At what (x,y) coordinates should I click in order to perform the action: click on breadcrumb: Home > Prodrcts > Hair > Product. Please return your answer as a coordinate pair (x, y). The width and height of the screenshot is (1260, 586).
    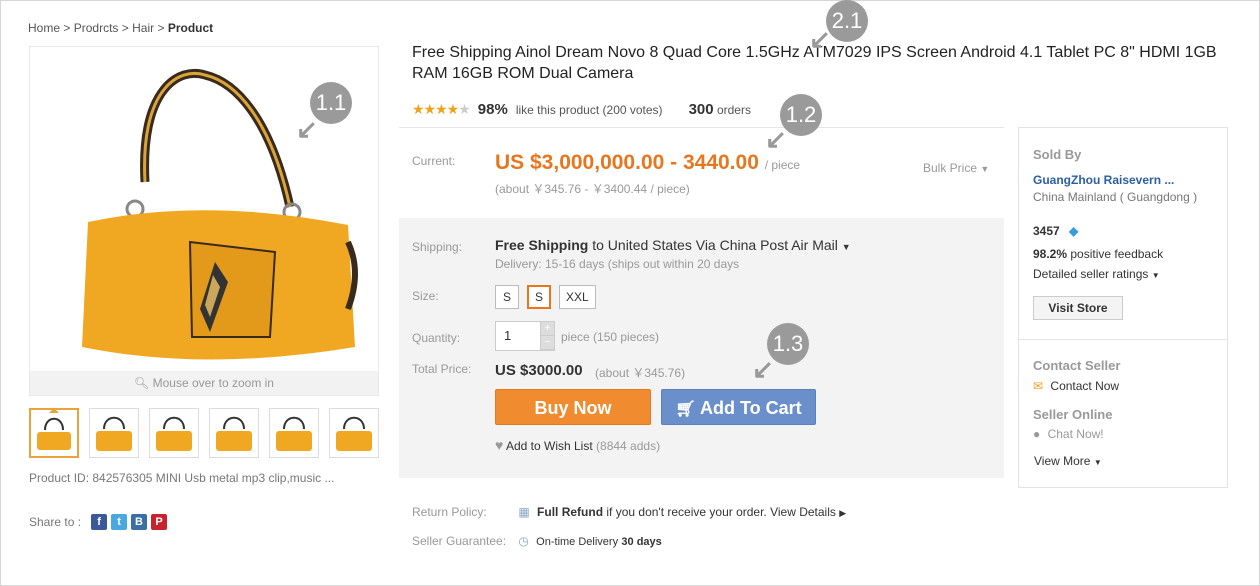
    Looking at the image, I should click on (120, 28).